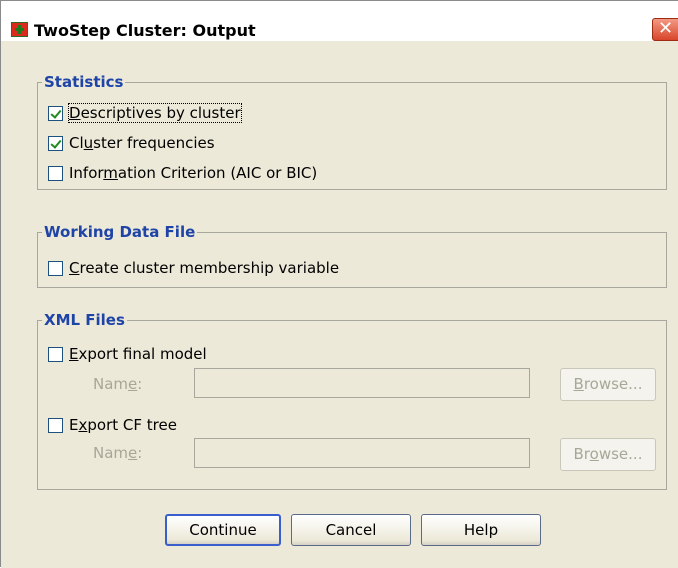 The height and width of the screenshot is (568, 678). What do you see at coordinates (123, 425) in the screenshot?
I see `export-cf-tree-label: Export CF tree` at bounding box center [123, 425].